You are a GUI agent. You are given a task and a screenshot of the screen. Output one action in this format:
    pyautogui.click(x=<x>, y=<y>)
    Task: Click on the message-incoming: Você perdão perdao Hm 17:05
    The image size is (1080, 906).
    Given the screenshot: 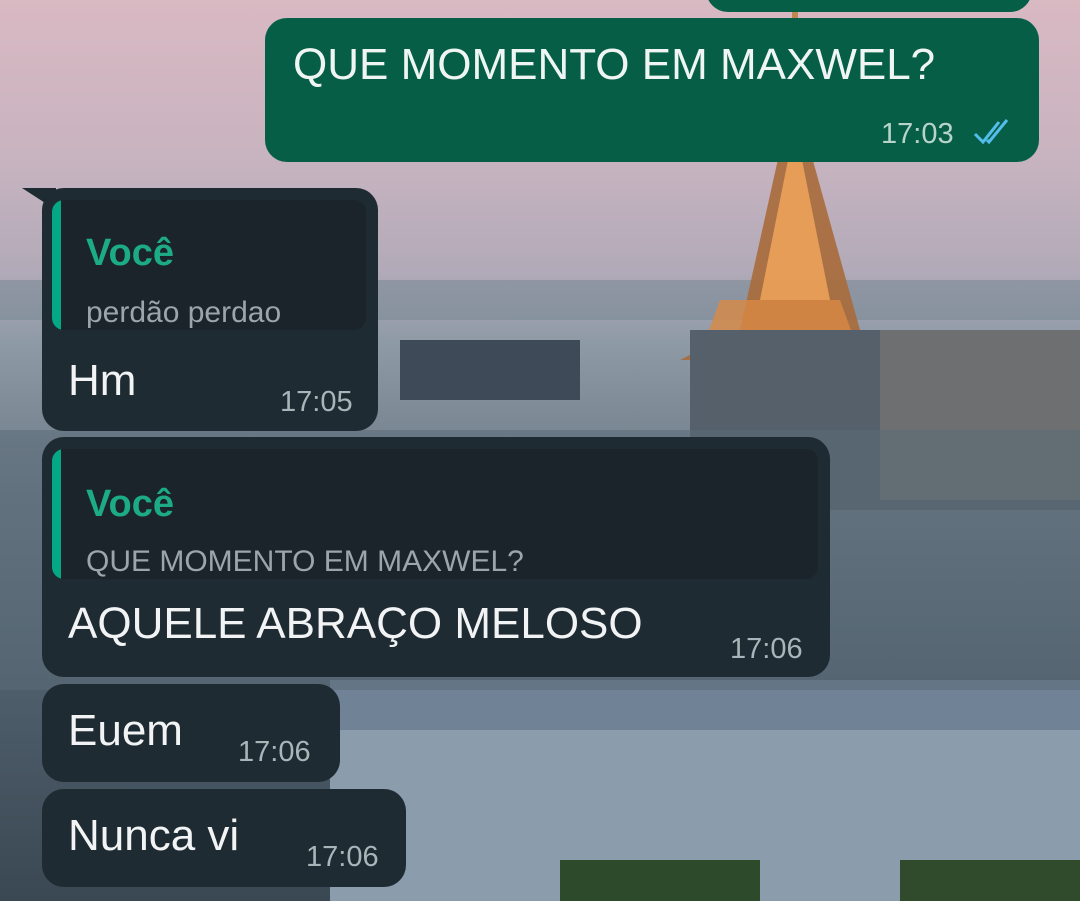 What is the action you would take?
    pyautogui.click(x=210, y=309)
    